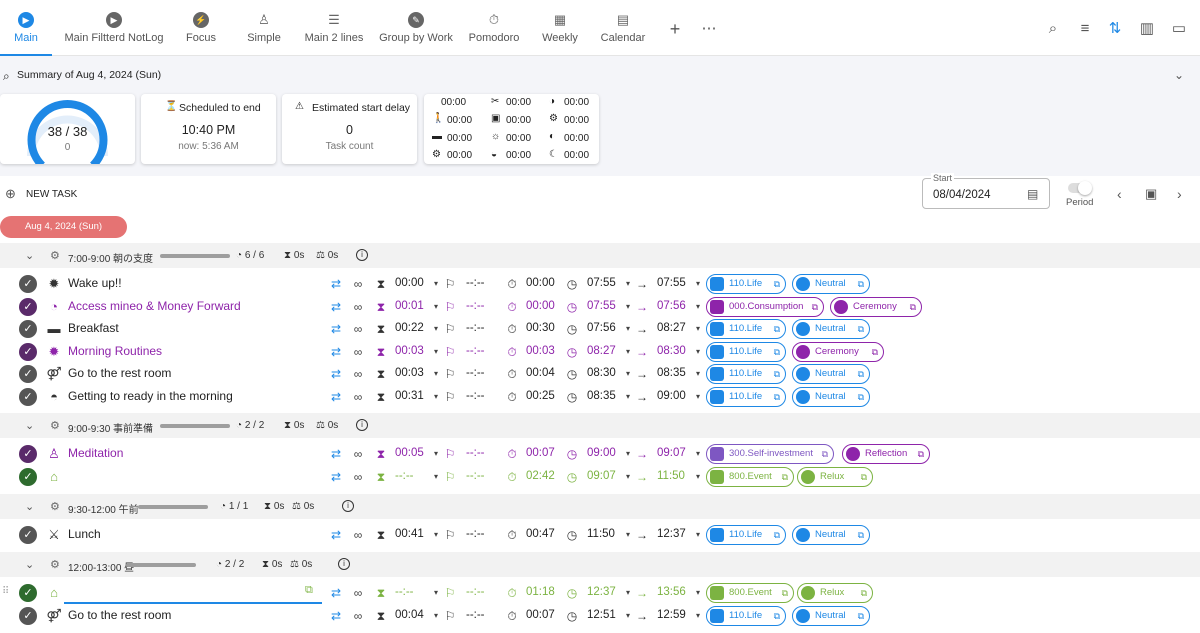  Describe the element at coordinates (623, 28) in the screenshot. I see `tab-calendar: ▤ Calendar` at that location.